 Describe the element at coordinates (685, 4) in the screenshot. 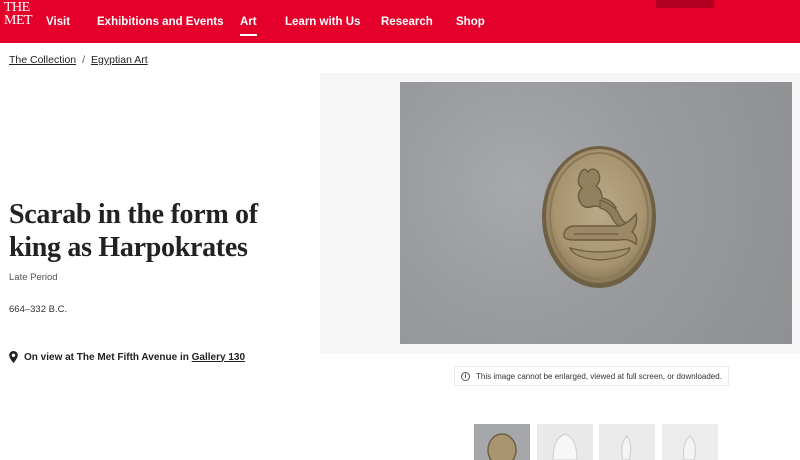

I see `header-action-button` at that location.